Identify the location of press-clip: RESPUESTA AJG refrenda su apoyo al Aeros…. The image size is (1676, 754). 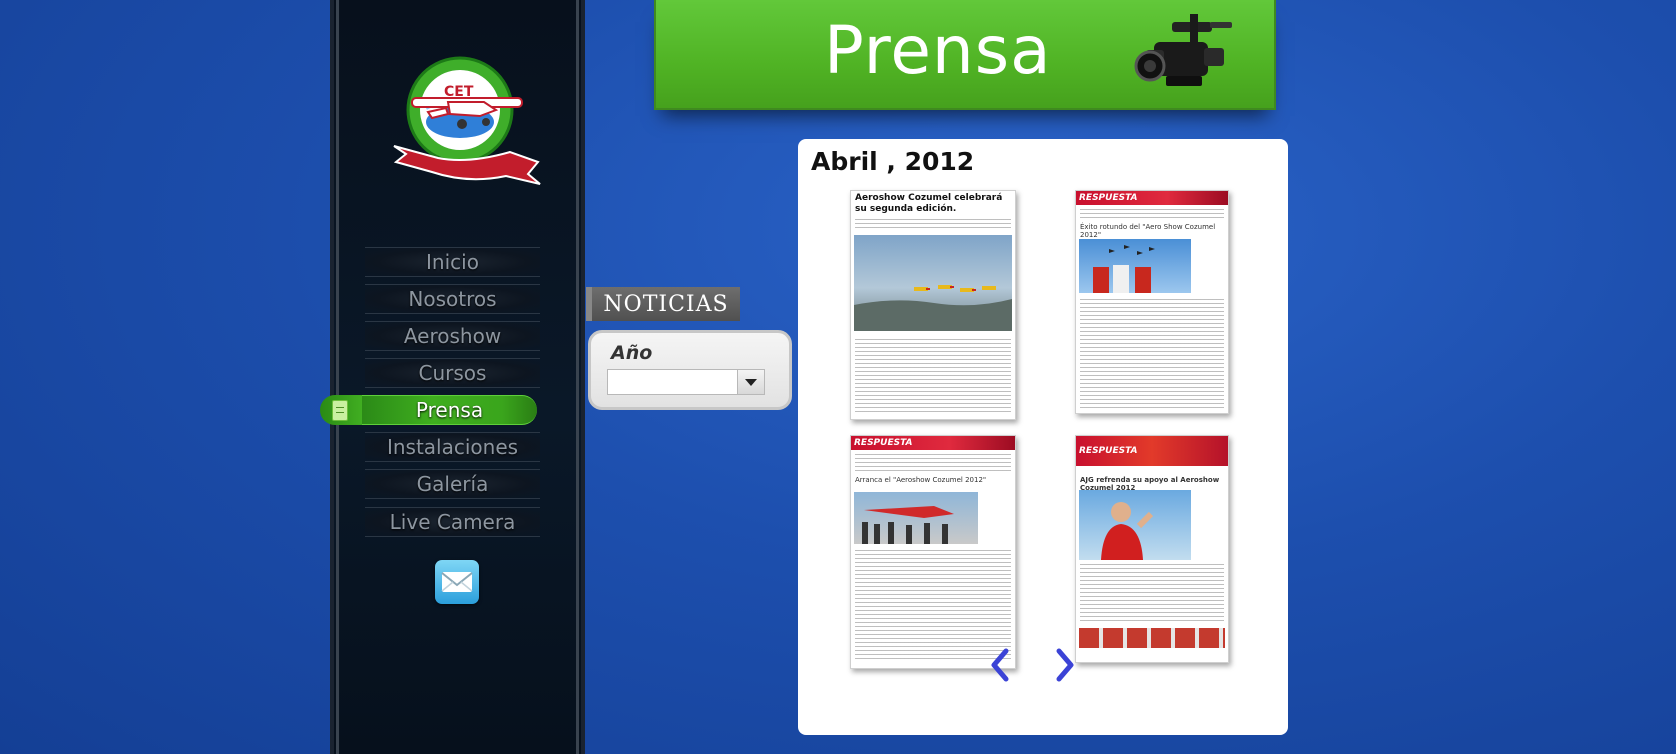
(1152, 549).